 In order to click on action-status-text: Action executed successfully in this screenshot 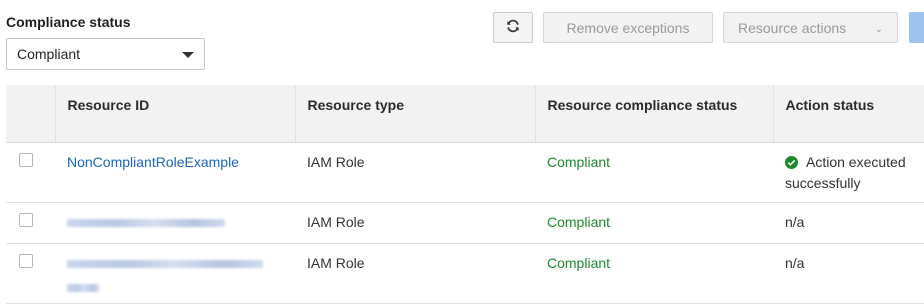, I will do `click(845, 172)`.